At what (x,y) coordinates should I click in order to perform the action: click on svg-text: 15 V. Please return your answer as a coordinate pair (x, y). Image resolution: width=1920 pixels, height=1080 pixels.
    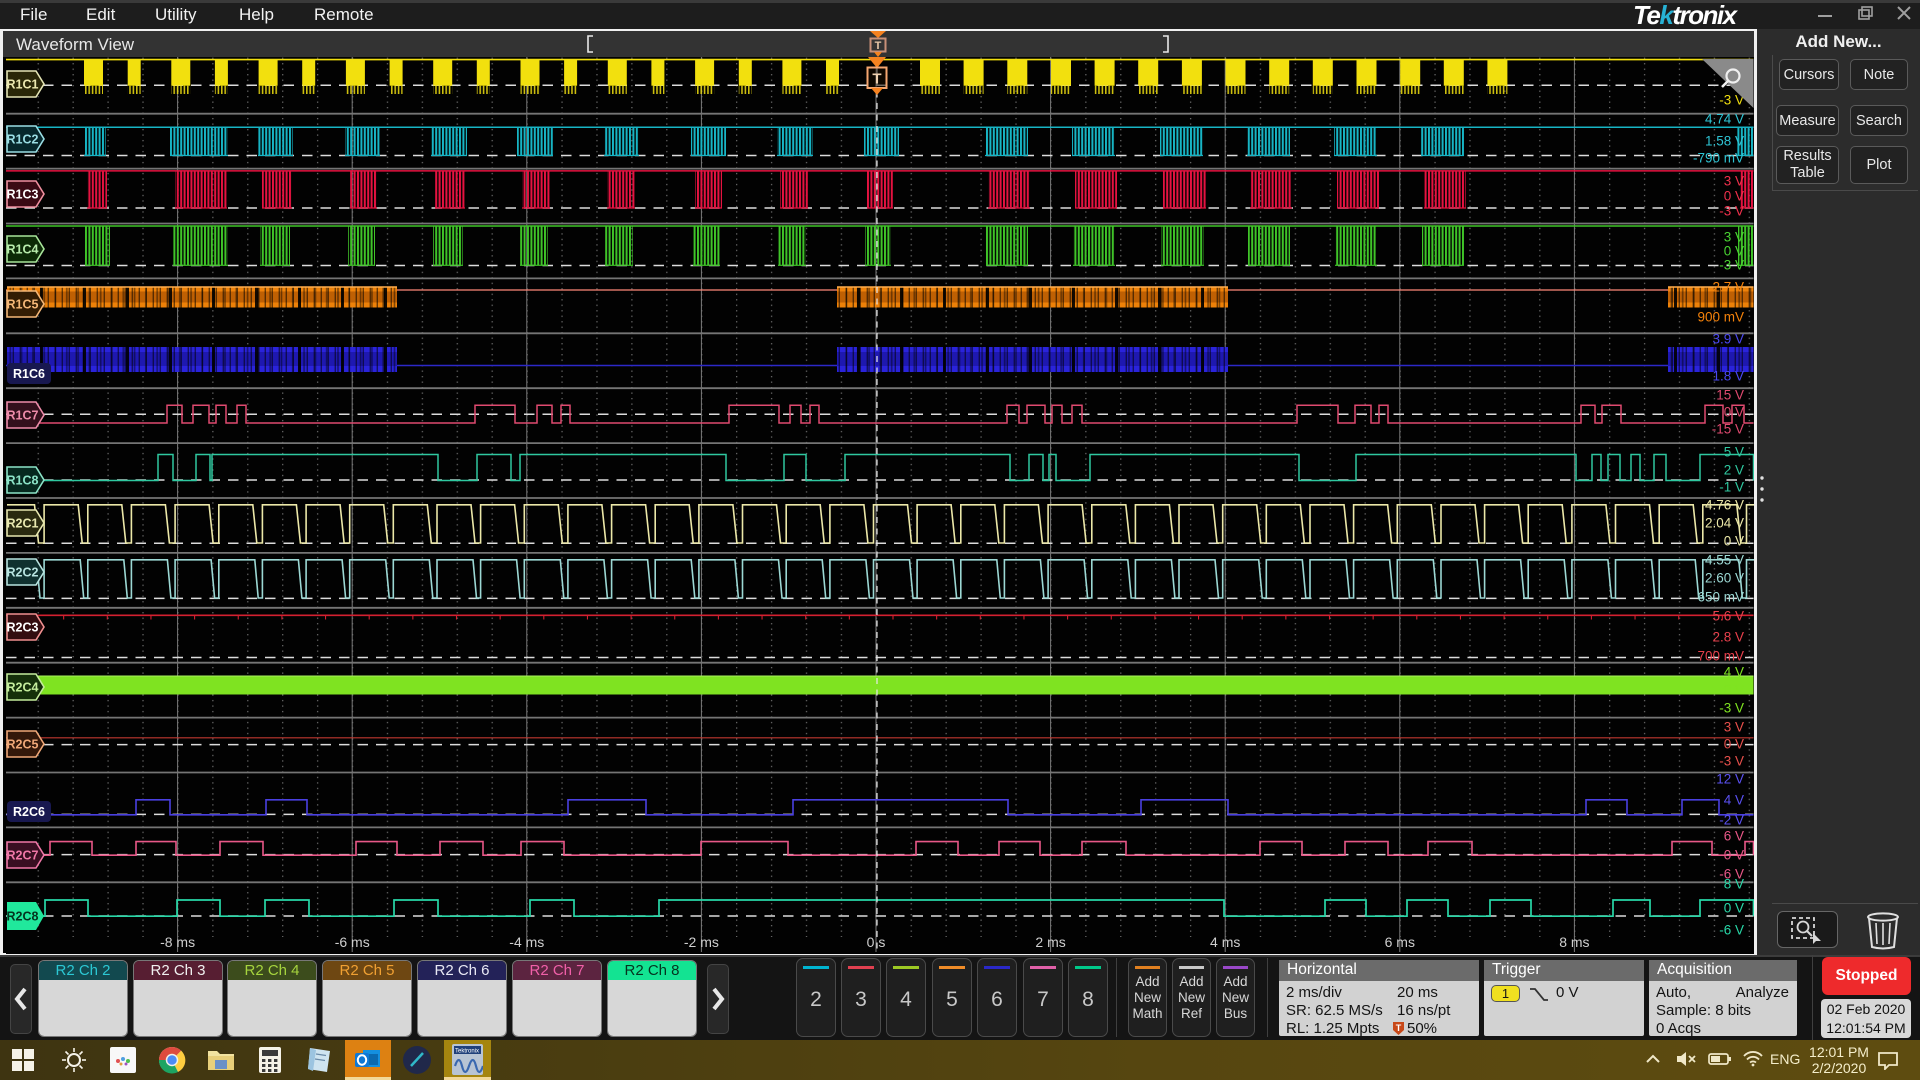
    Looking at the image, I should click on (1730, 395).